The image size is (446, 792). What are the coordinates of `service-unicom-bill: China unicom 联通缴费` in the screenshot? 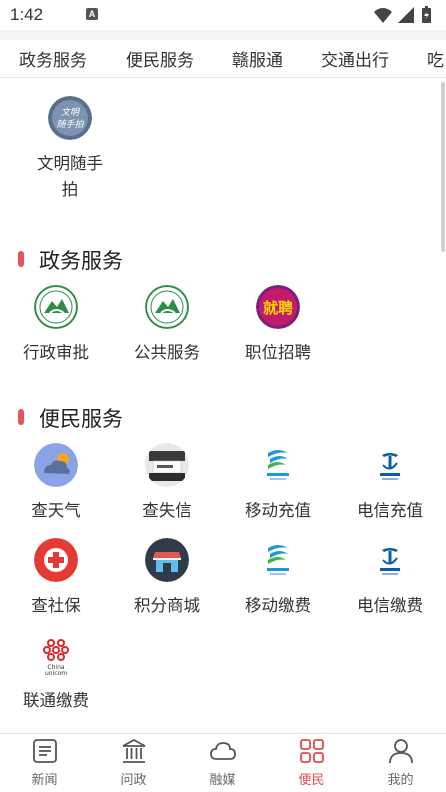 It's located at (56, 673).